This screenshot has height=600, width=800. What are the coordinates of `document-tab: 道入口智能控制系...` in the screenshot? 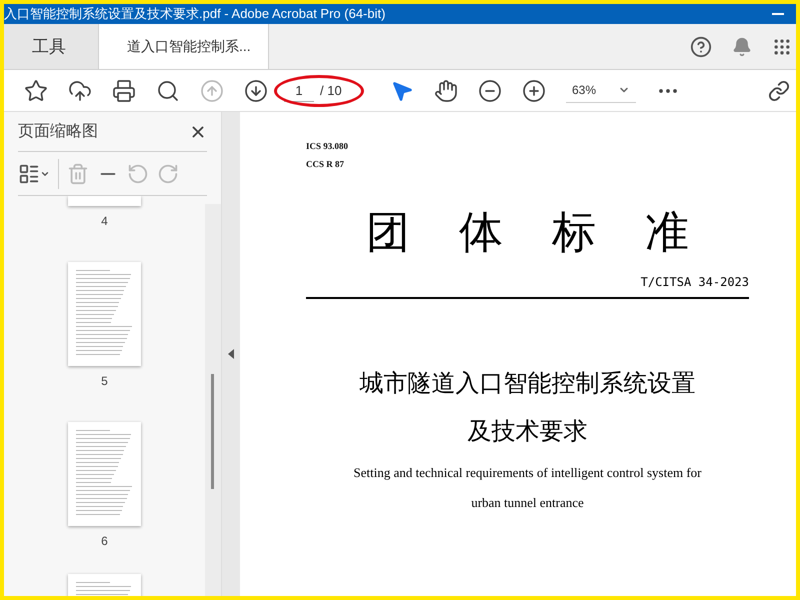 It's located at (184, 46).